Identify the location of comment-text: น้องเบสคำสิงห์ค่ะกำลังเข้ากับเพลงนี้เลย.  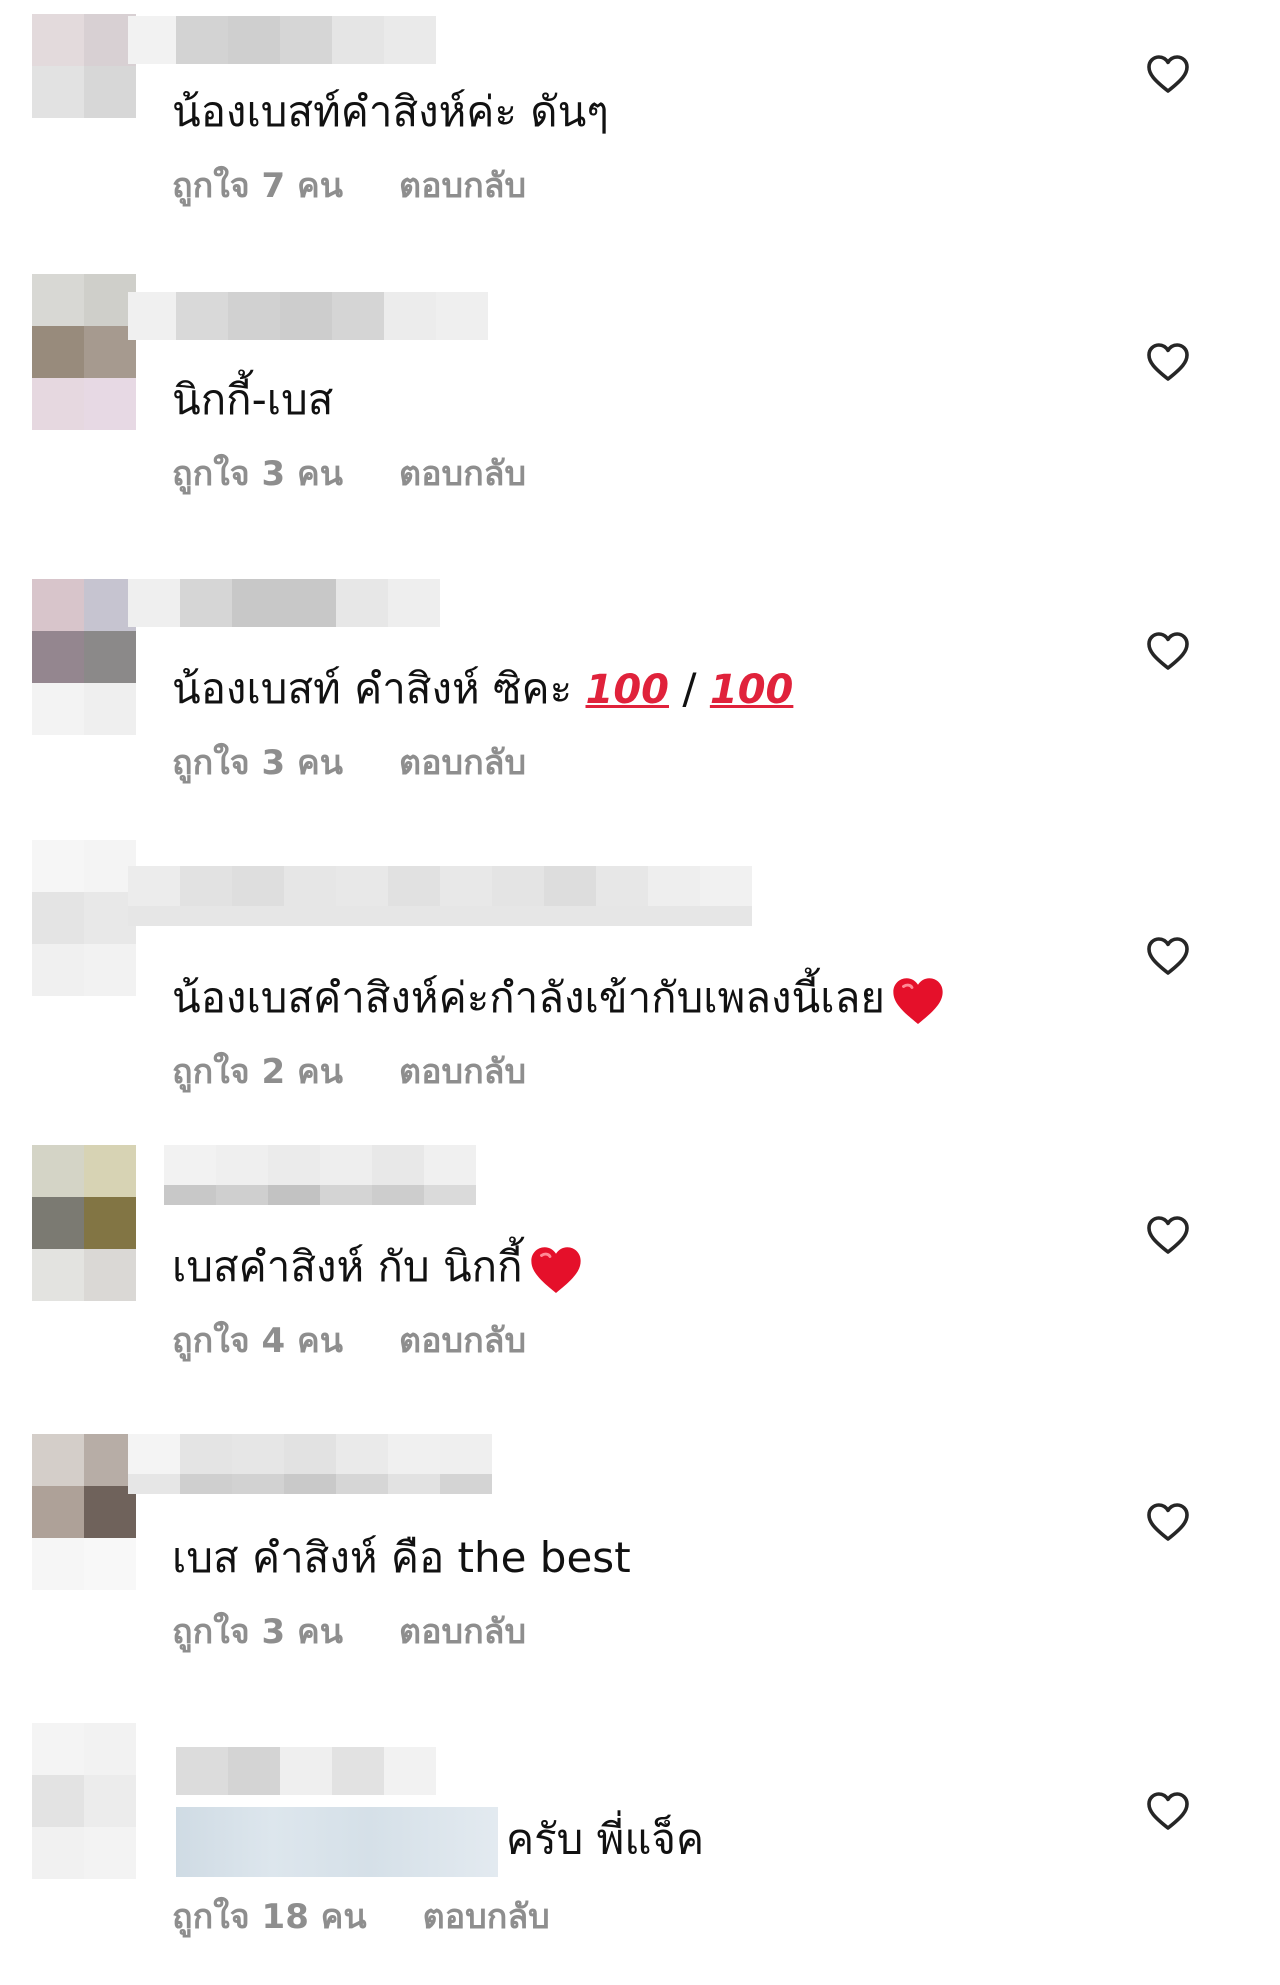
(559, 998).